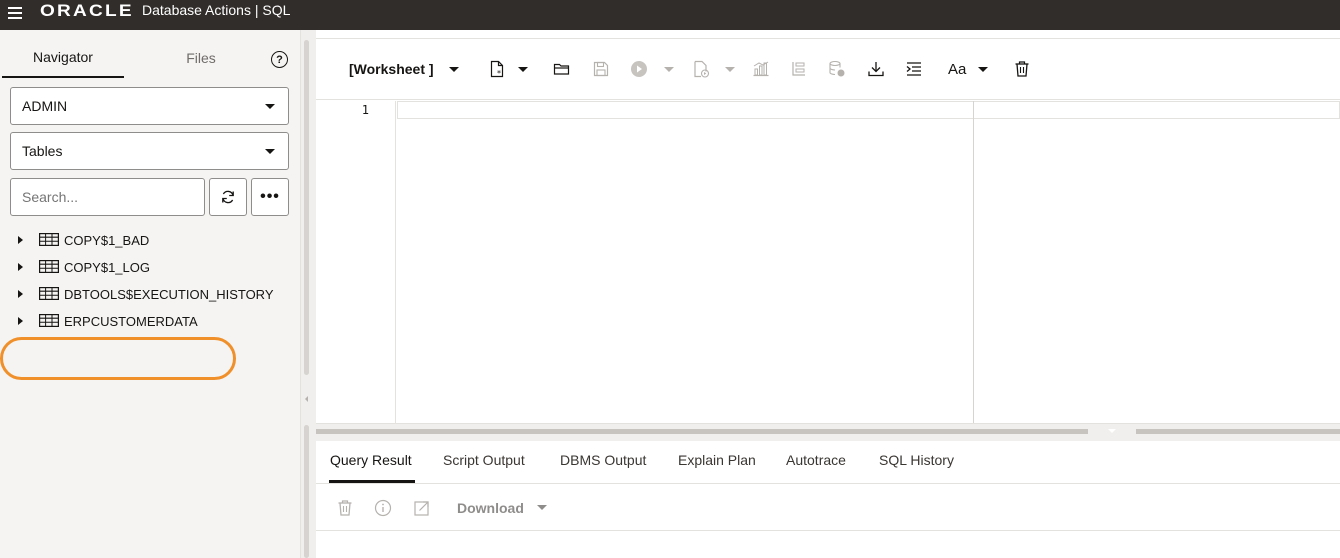 The height and width of the screenshot is (558, 1340). I want to click on refresh-button, so click(228, 197).